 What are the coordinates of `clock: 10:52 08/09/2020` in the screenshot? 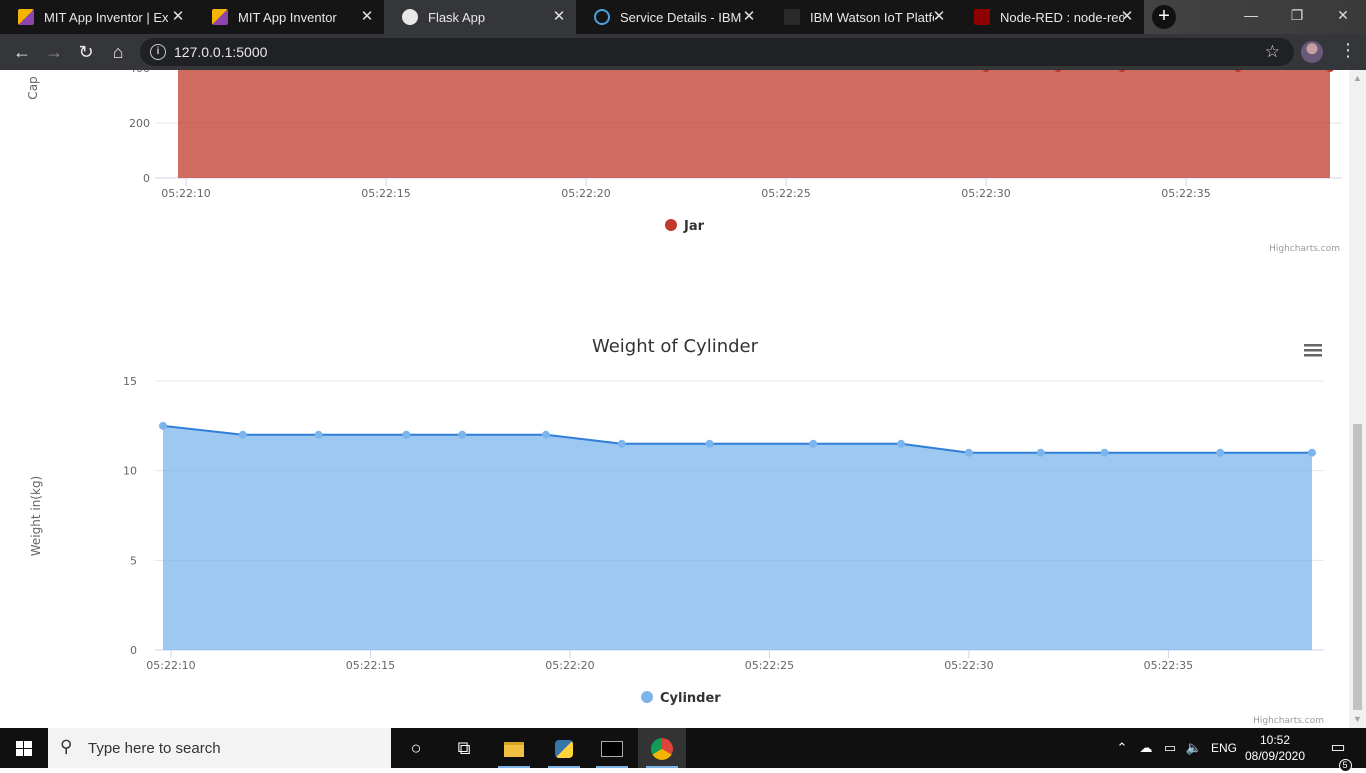 It's located at (1275, 748).